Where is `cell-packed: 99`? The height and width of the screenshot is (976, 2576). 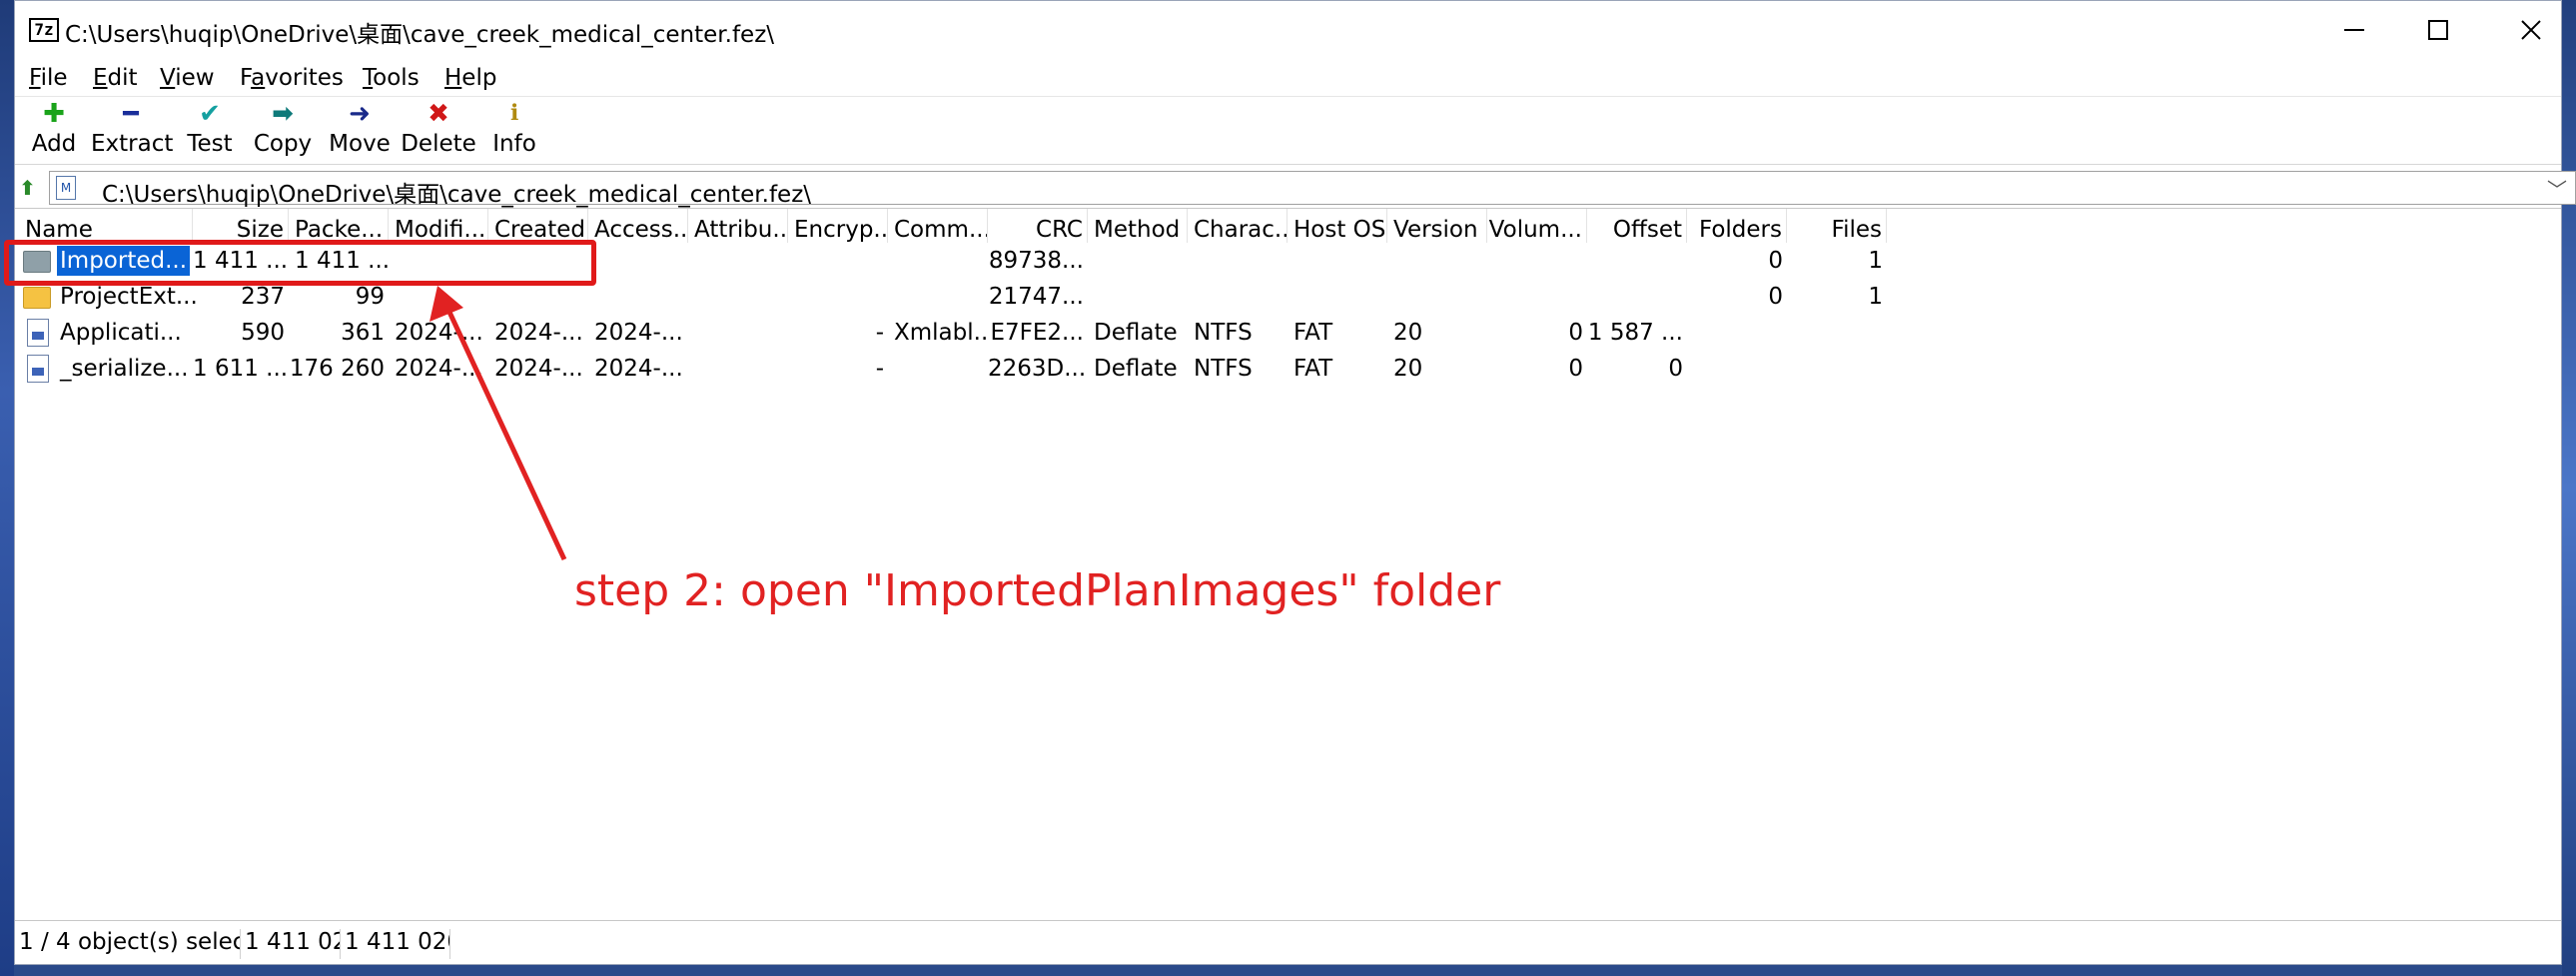 cell-packed: 99 is located at coordinates (370, 297).